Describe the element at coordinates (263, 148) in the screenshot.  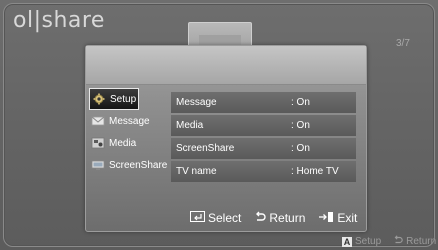
I see `settings-row-screenshare: ScreenShare : On` at that location.